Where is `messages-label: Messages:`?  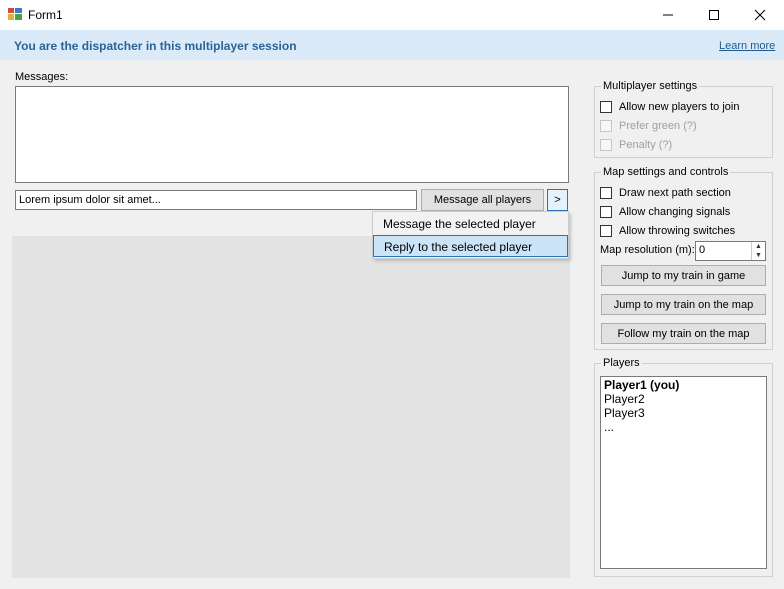
messages-label: Messages: is located at coordinates (42, 77).